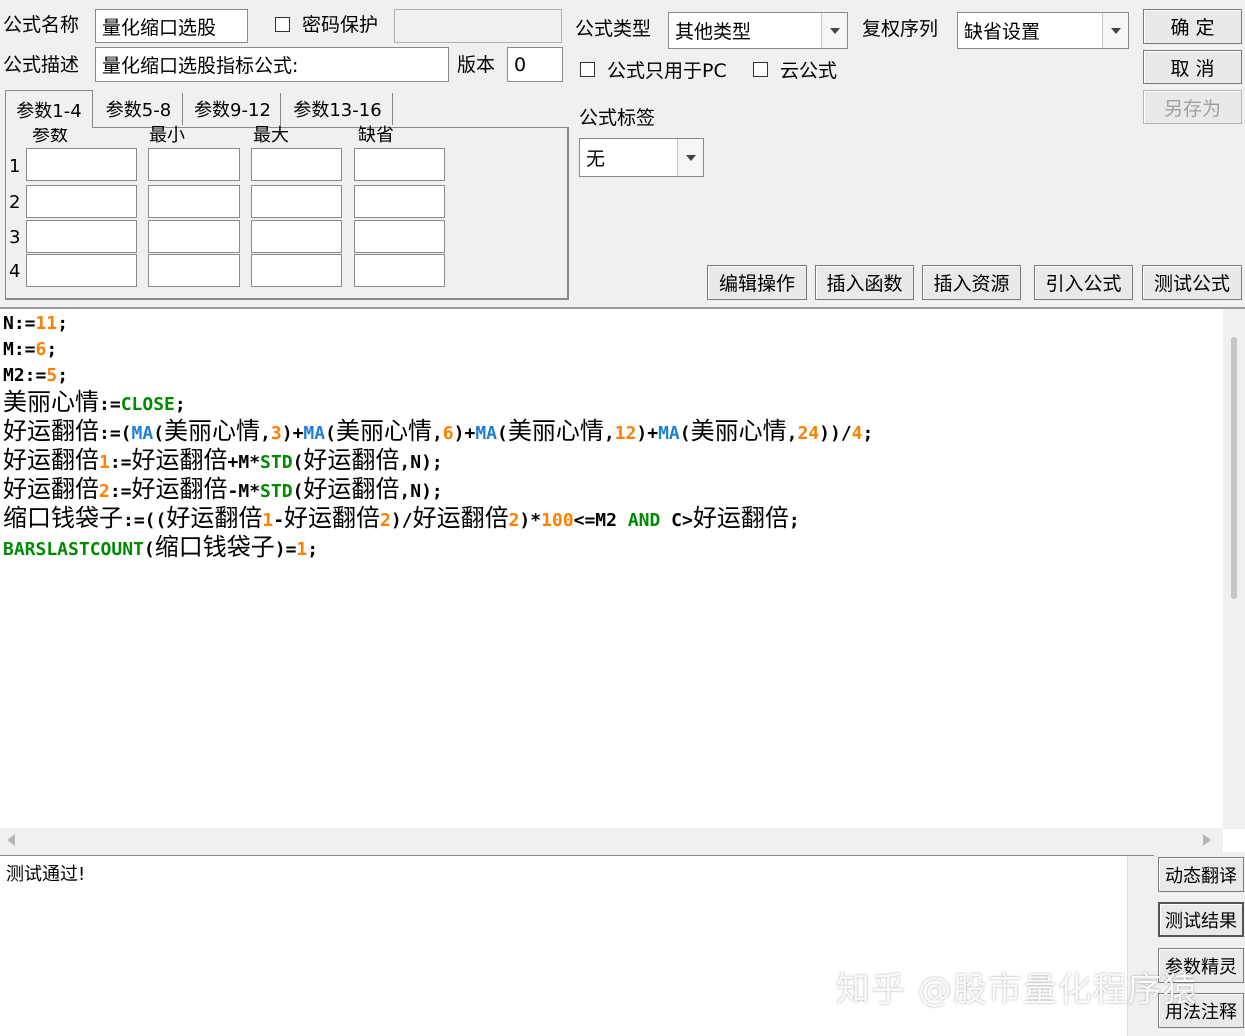 The width and height of the screenshot is (1245, 1036). I want to click on edit-operations-button: 编辑操作, so click(757, 282).